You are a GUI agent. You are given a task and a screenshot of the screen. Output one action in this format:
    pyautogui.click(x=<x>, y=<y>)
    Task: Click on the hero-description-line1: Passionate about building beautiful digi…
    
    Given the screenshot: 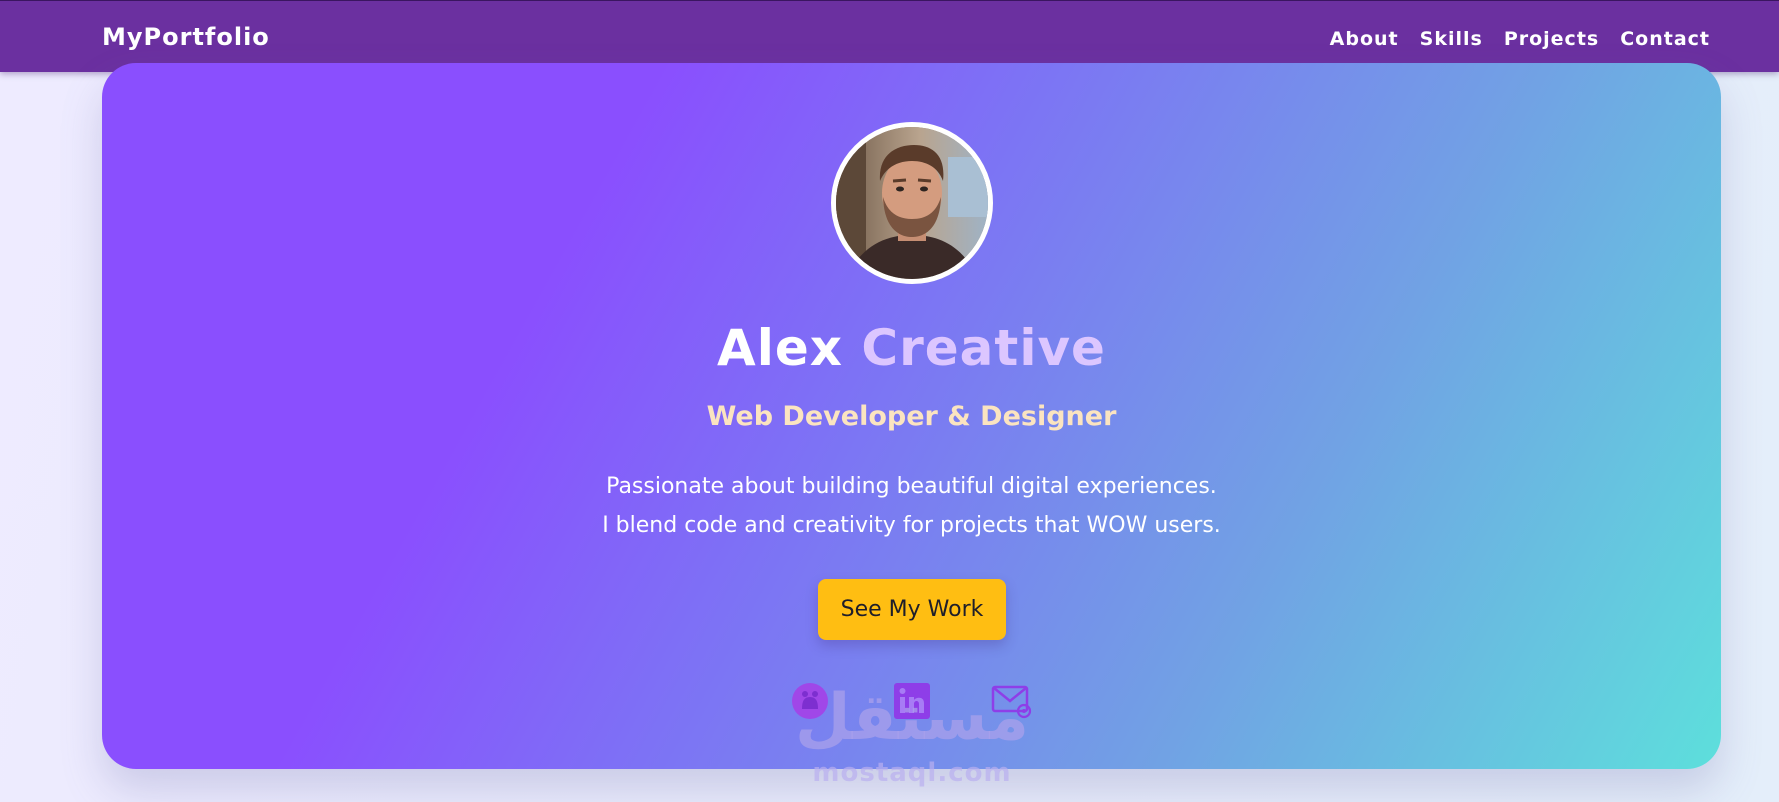 What is the action you would take?
    pyautogui.click(x=911, y=486)
    